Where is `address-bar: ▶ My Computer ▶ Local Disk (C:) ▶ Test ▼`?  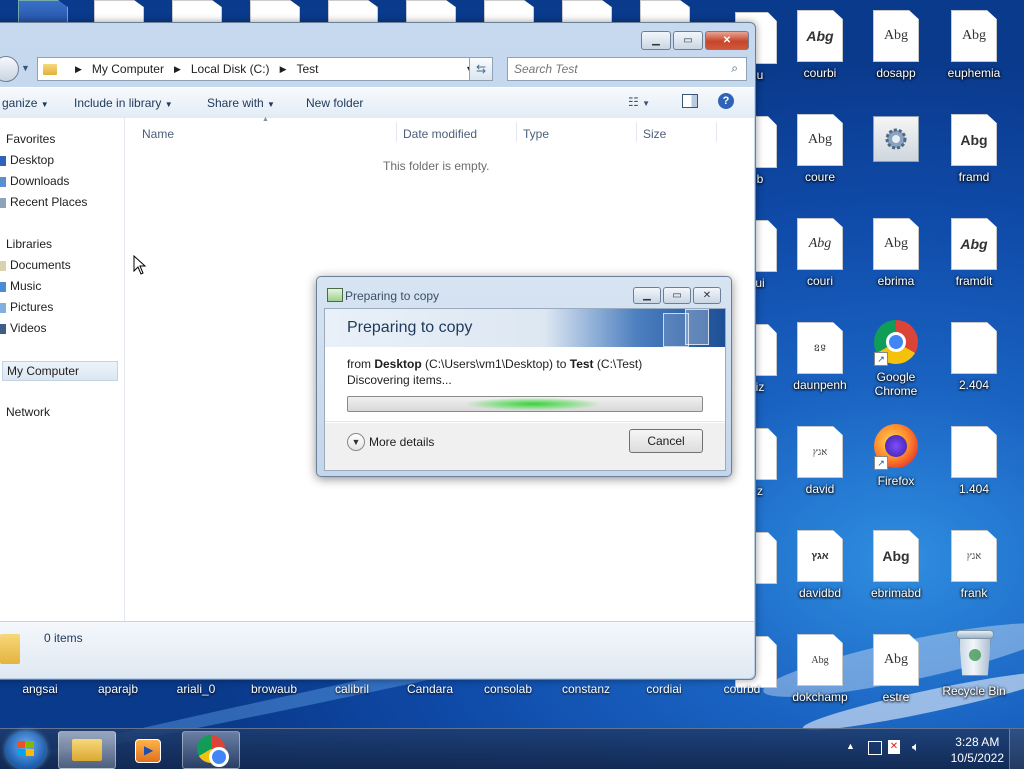
address-bar: ▶ My Computer ▶ Local Disk (C:) ▶ Test ▼ is located at coordinates (264, 69).